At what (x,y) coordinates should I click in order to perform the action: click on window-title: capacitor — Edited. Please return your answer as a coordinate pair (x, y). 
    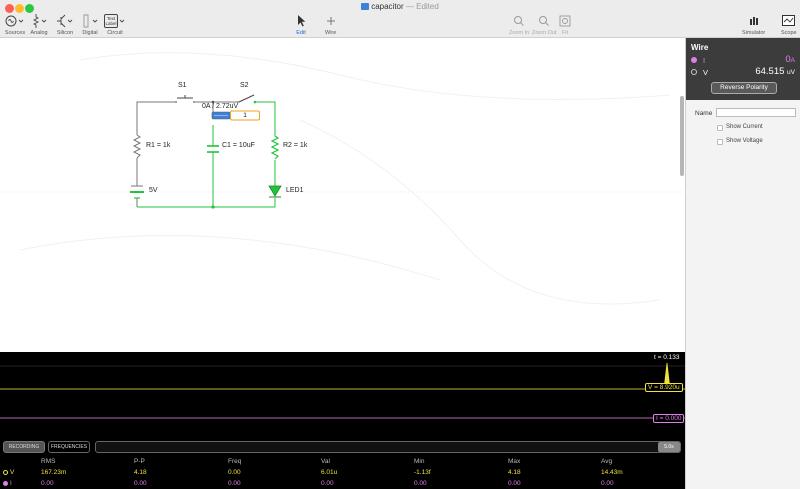
    Looking at the image, I should click on (400, 6).